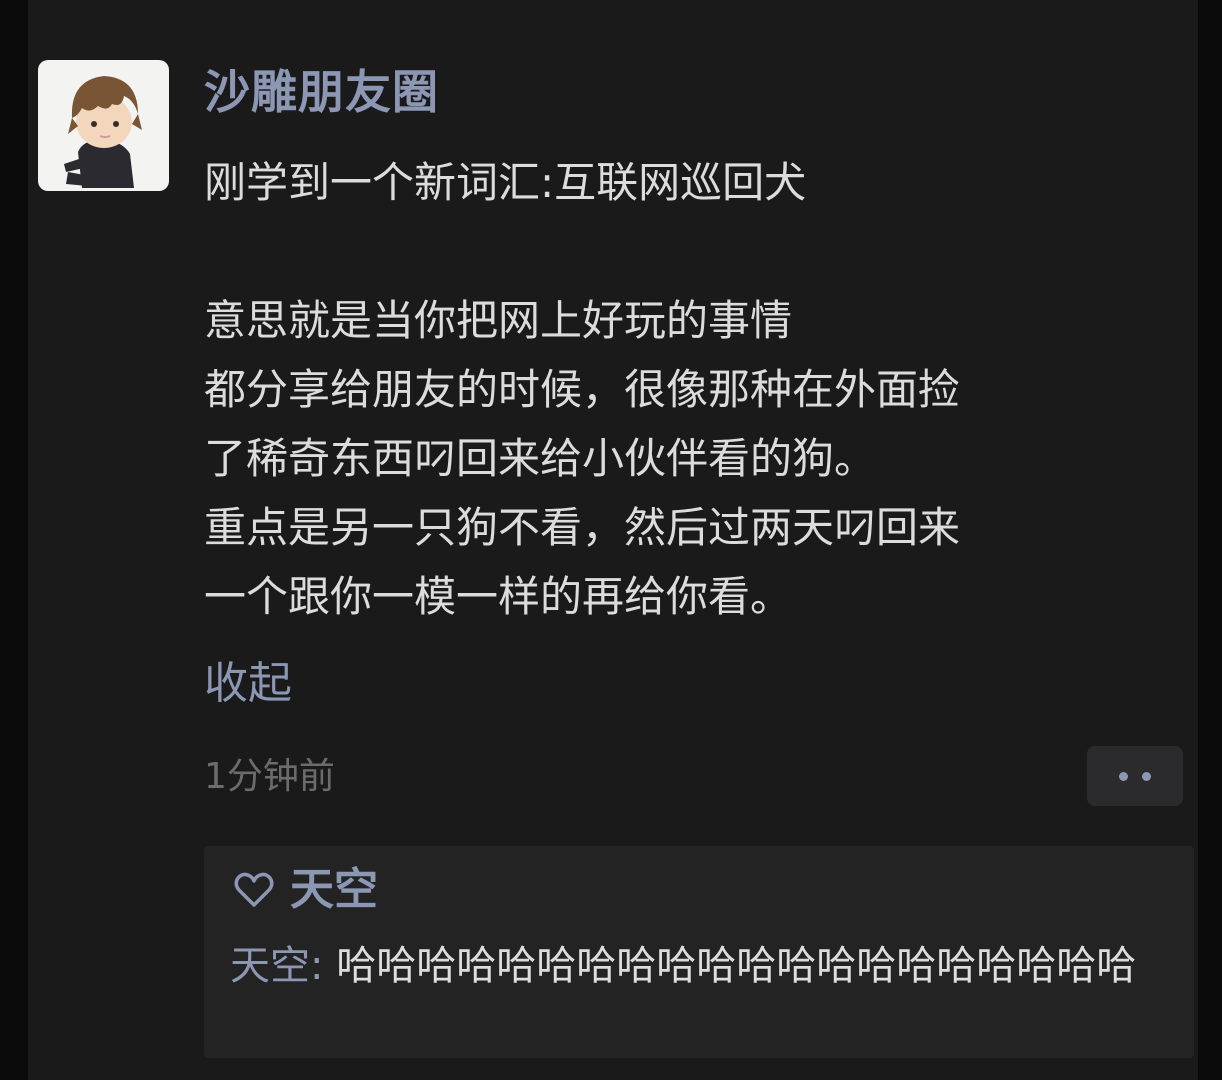 The height and width of the screenshot is (1080, 1222). I want to click on post-timestamp: 1分钟前, so click(269, 776).